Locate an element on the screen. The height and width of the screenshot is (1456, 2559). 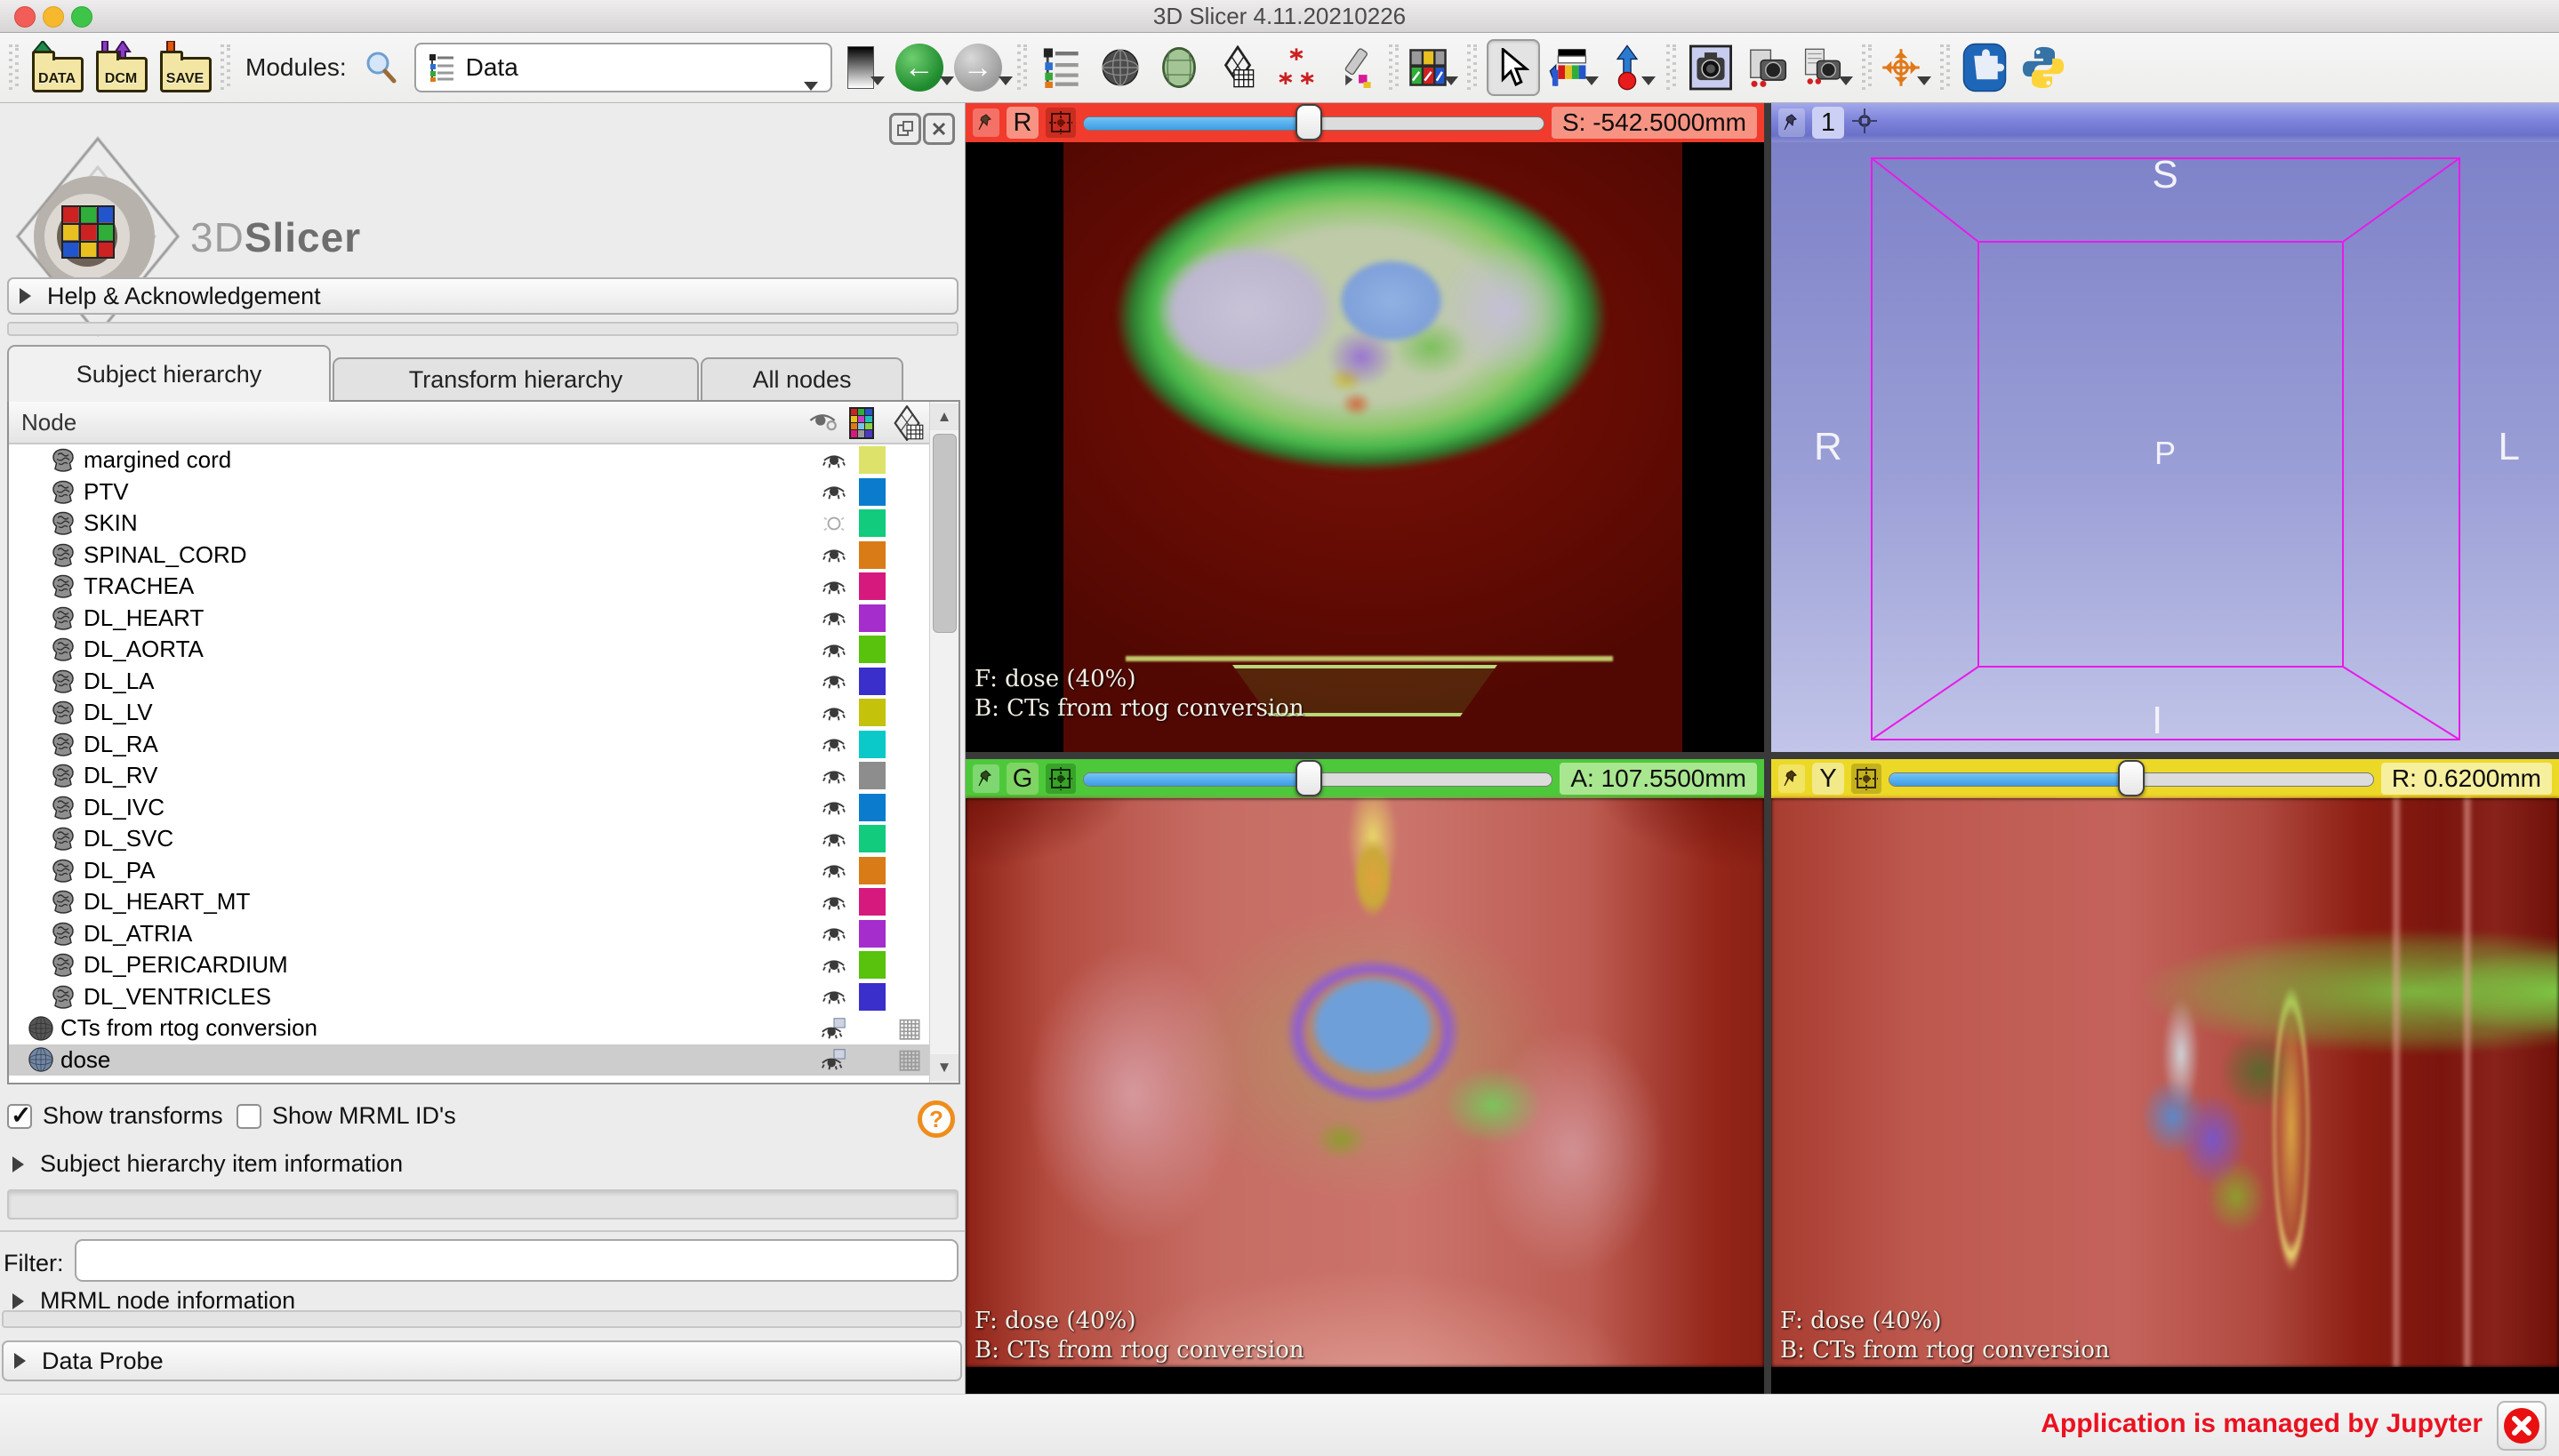
color-column-icon is located at coordinates (861, 425).